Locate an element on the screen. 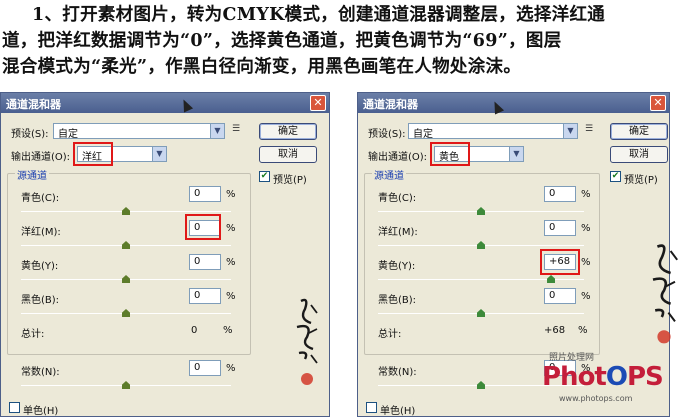 Image resolution: width=689 pixels, height=417 pixels. yellow-input-highlight is located at coordinates (560, 262).